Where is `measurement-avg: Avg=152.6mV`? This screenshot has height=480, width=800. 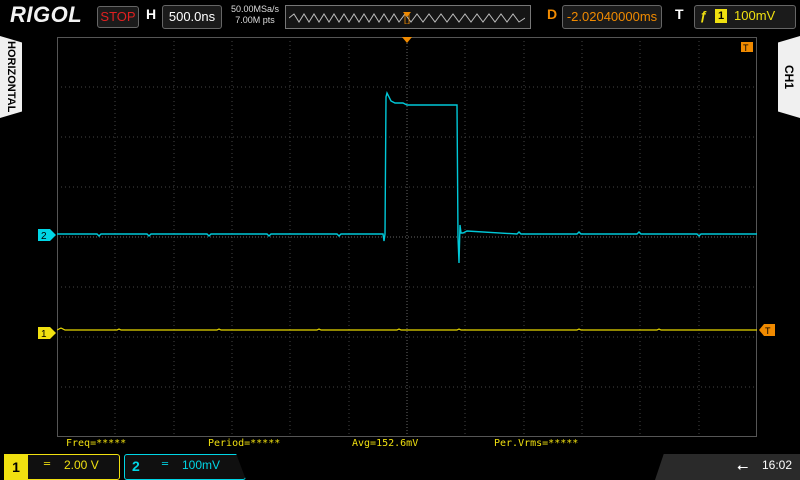
measurement-avg: Avg=152.6mV is located at coordinates (385, 443).